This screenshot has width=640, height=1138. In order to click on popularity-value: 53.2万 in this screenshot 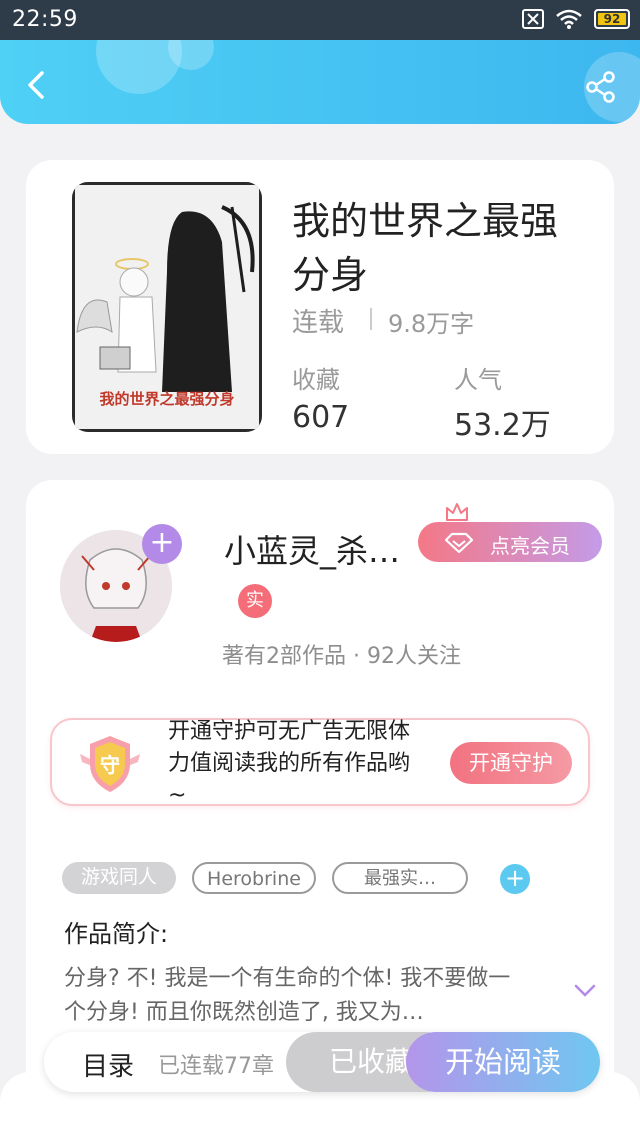, I will do `click(502, 425)`.